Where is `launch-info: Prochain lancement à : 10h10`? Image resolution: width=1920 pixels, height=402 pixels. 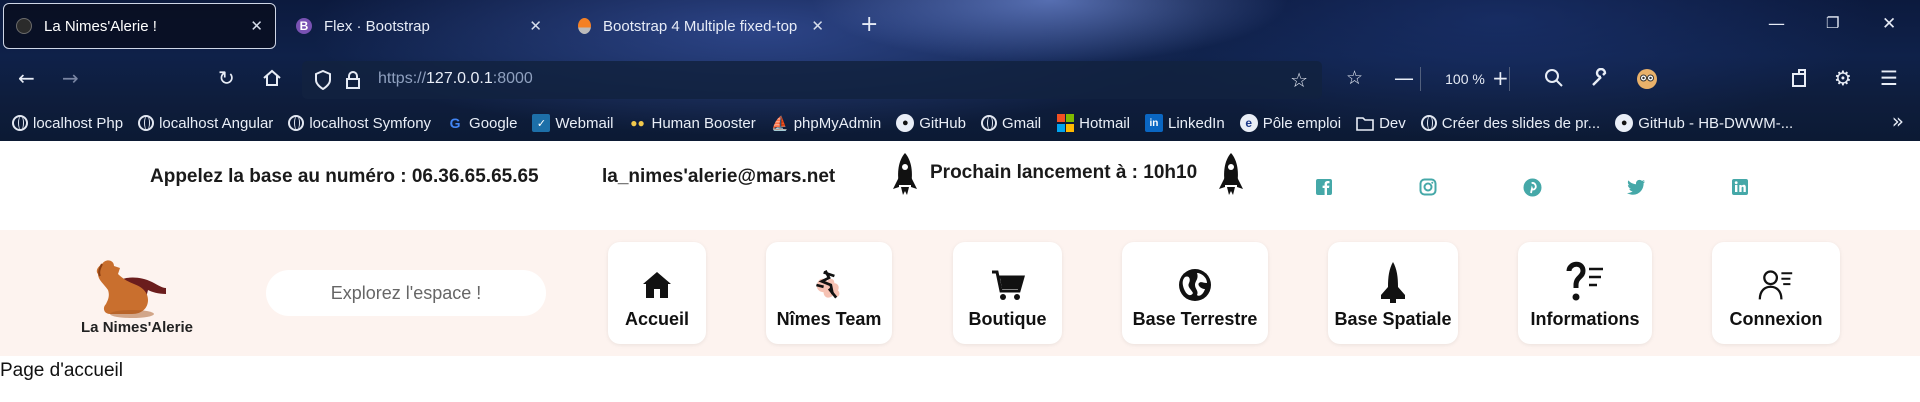
launch-info: Prochain lancement à : 10h10 is located at coordinates (1064, 172).